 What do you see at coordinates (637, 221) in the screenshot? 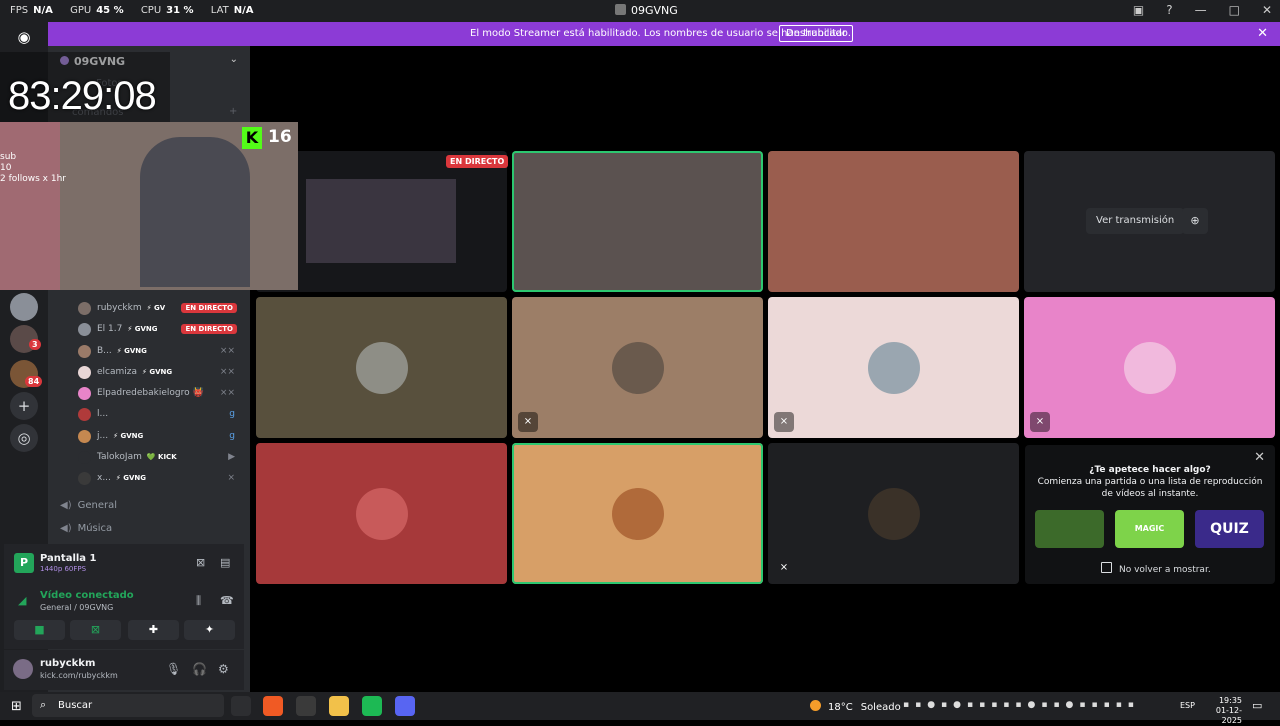
I see `stream-tile` at bounding box center [637, 221].